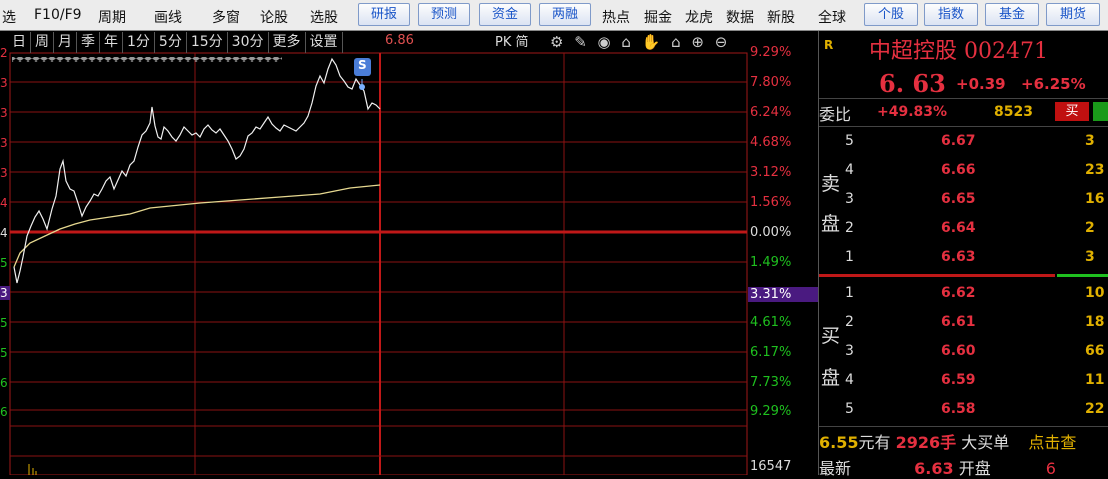 Image resolution: width=1108 pixels, height=479 pixels. I want to click on latest-row: 最新 6.63 开盘 6, so click(937, 468).